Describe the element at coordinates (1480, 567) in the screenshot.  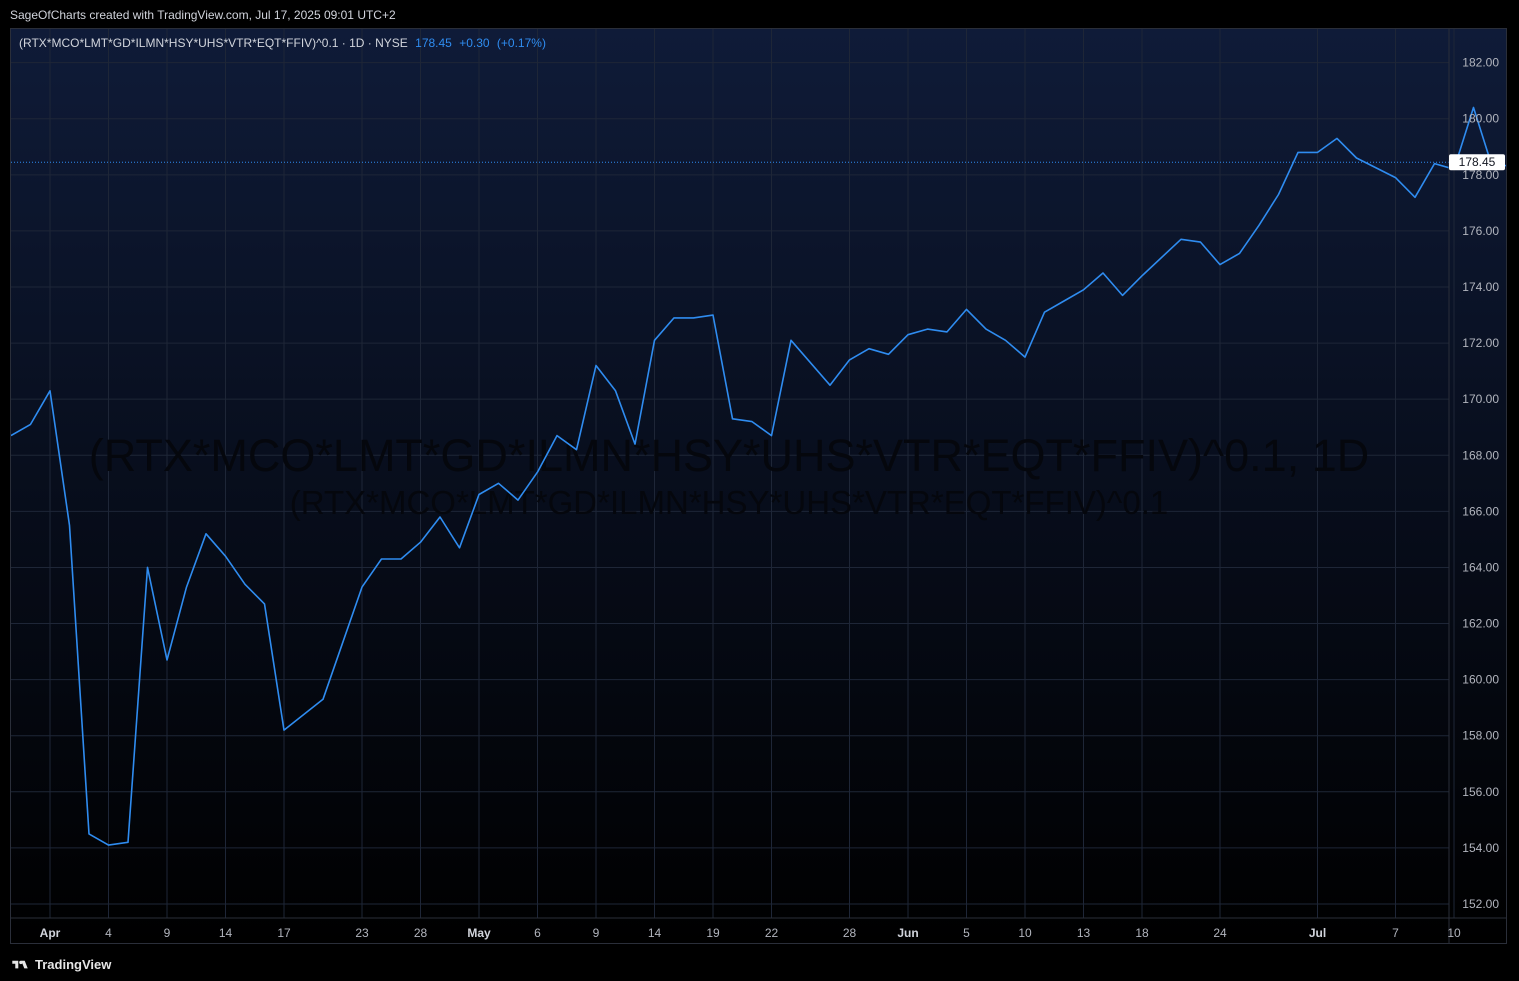
I see `price-tick-label: 164.00` at that location.